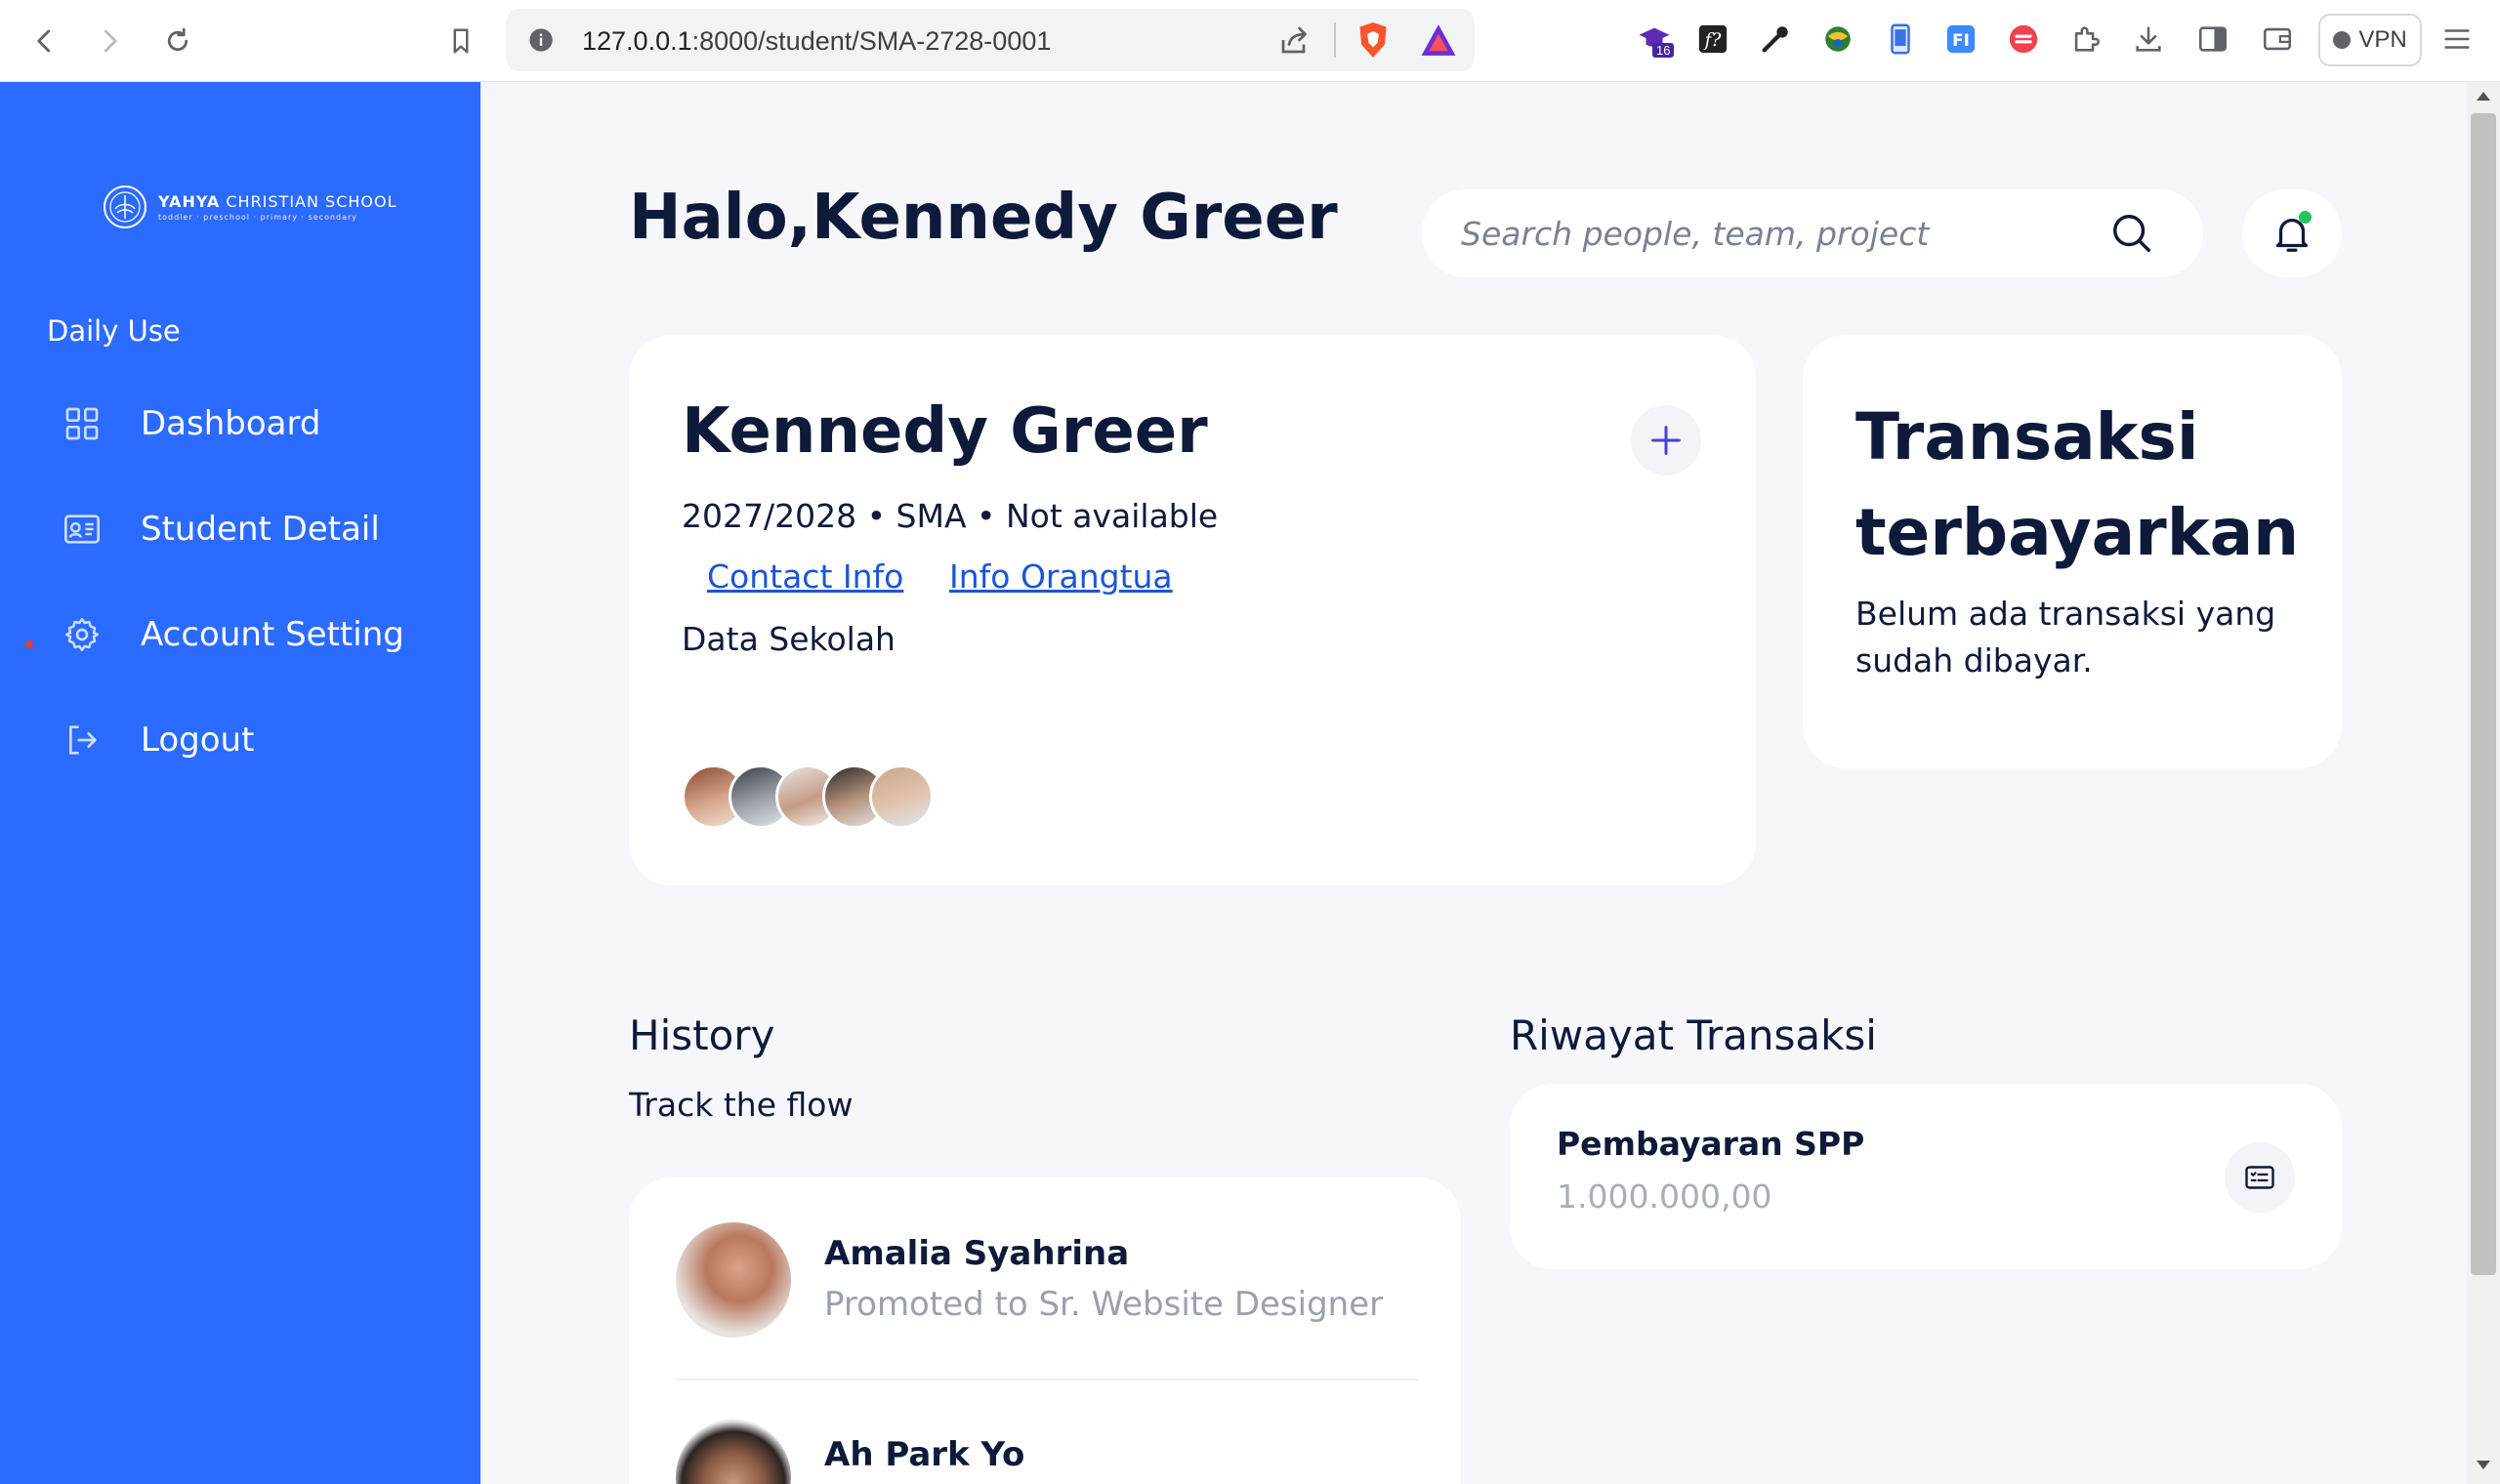  I want to click on sidebar-panel-icon, so click(2213, 39).